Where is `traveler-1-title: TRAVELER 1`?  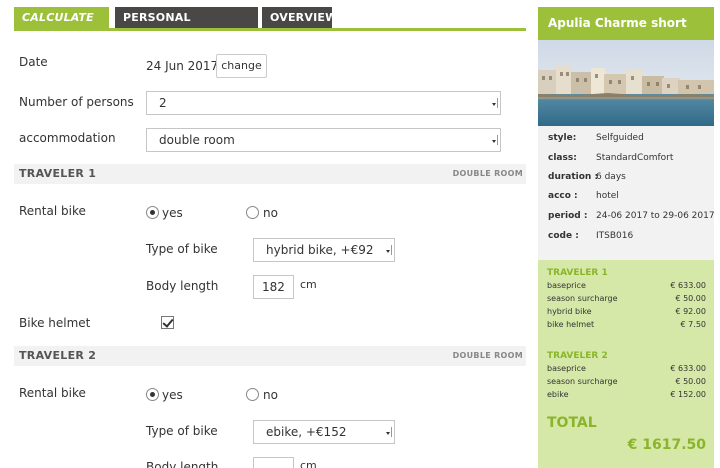 traveler-1-title: TRAVELER 1 is located at coordinates (58, 173).